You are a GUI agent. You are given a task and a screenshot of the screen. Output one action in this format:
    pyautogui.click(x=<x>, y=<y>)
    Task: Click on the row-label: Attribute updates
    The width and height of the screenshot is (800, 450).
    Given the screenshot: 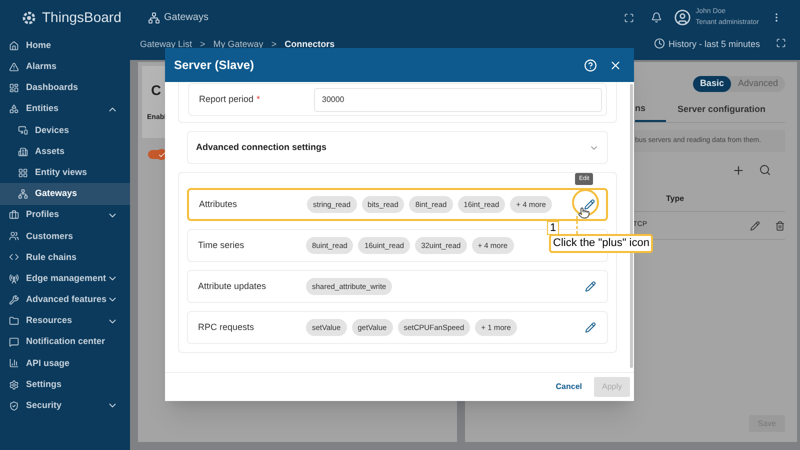 What is the action you would take?
    pyautogui.click(x=233, y=286)
    